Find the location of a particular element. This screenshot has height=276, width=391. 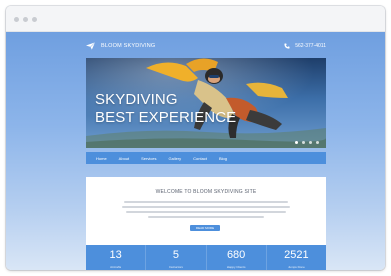

hero-title-line-1: SKYDIVING is located at coordinates (136, 99).